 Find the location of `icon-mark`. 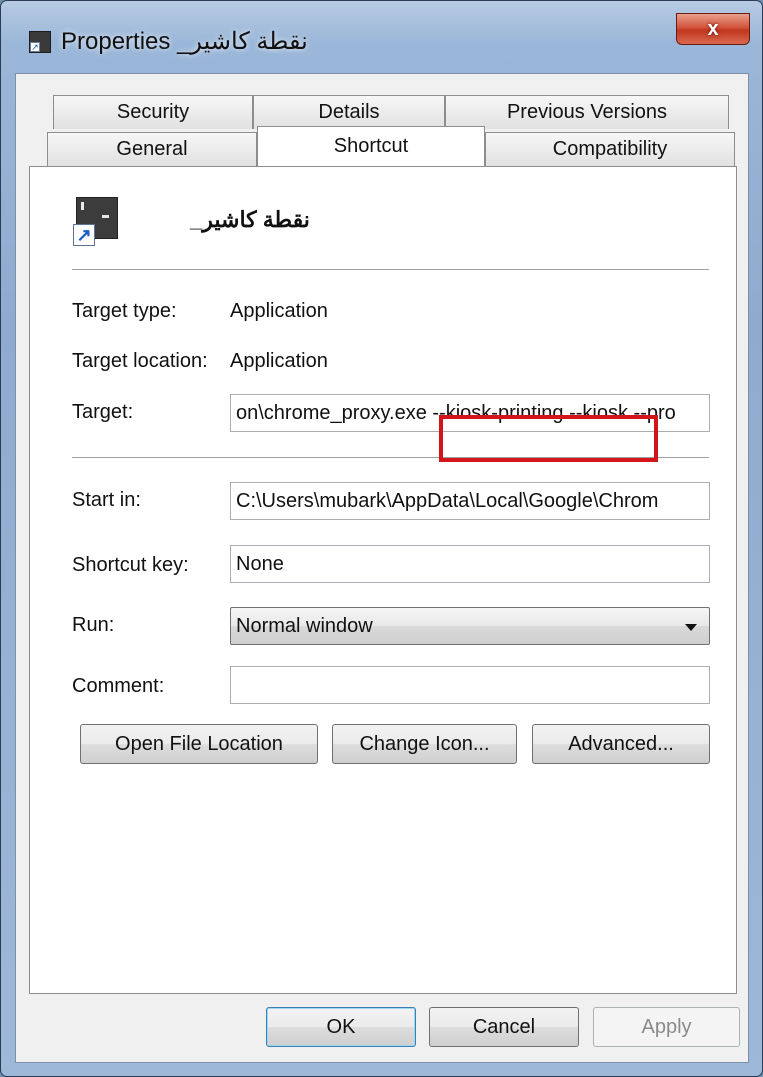

icon-mark is located at coordinates (82, 206).